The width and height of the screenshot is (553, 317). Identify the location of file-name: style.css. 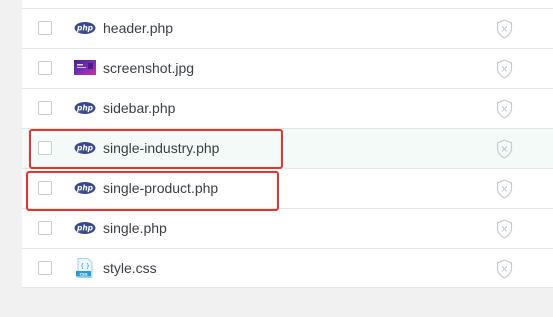
(130, 268).